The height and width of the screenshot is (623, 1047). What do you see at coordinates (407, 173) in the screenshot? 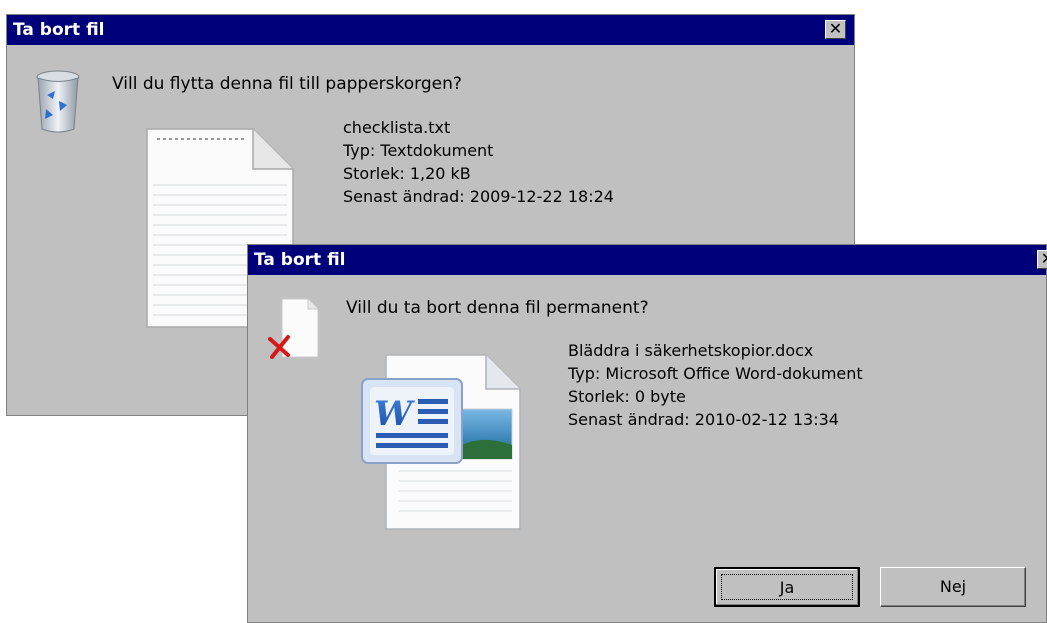
I see `file-size: Storlek: 1,20 kB` at bounding box center [407, 173].